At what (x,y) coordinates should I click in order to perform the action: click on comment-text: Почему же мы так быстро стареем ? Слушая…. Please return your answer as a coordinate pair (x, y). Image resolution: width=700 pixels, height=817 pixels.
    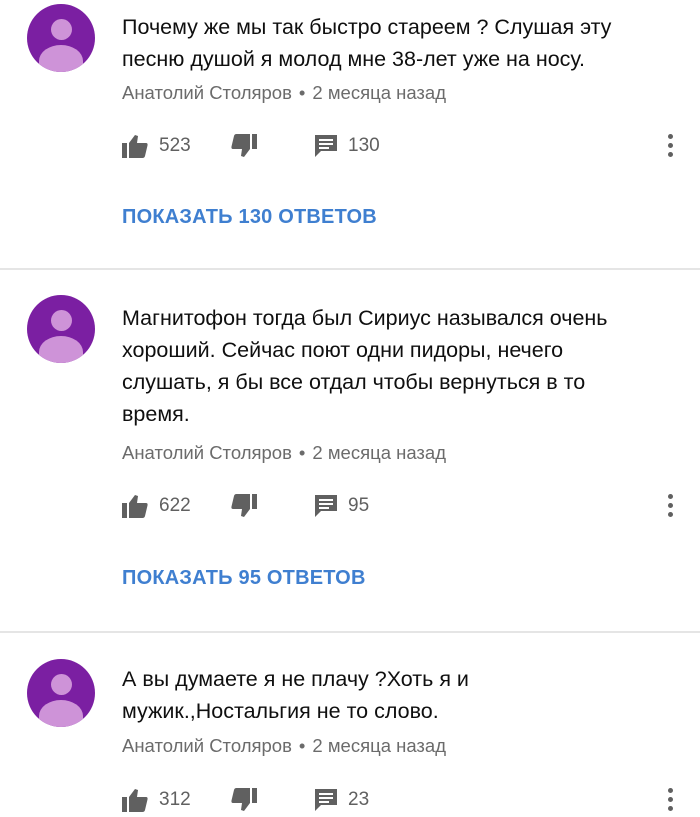
    Looking at the image, I should click on (367, 43).